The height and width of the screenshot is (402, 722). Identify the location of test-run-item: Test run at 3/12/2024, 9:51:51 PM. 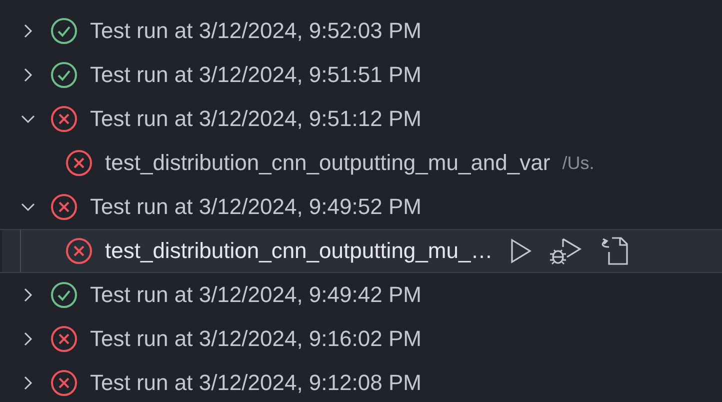
(361, 75).